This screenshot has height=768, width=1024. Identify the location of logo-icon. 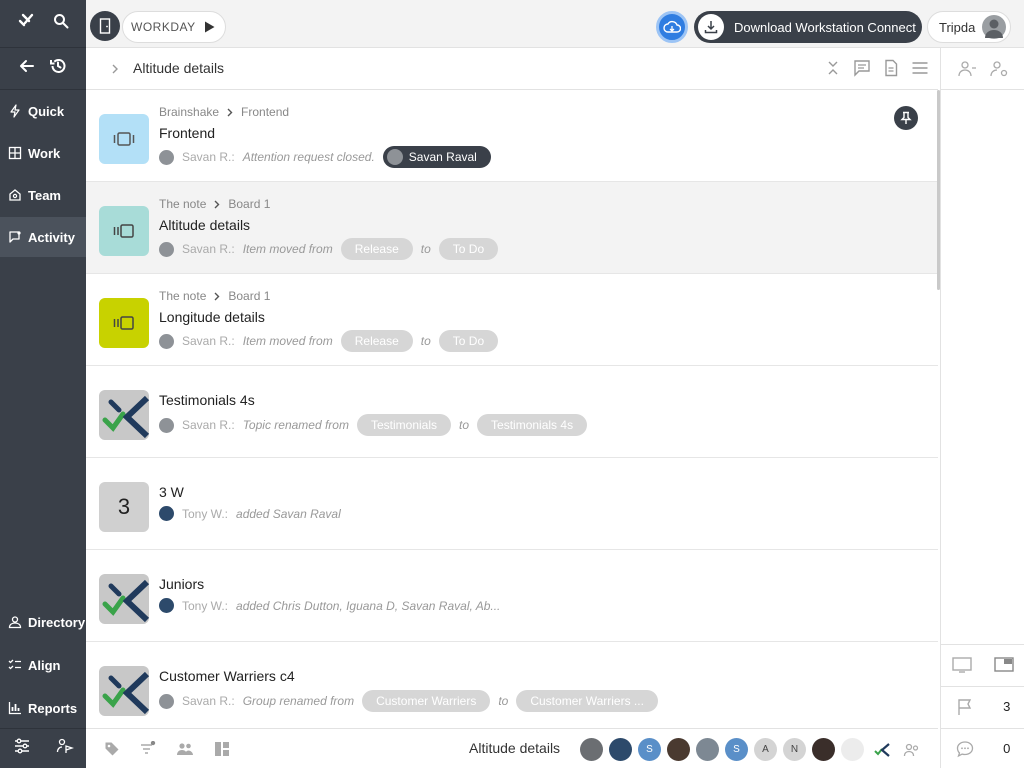
(26, 23).